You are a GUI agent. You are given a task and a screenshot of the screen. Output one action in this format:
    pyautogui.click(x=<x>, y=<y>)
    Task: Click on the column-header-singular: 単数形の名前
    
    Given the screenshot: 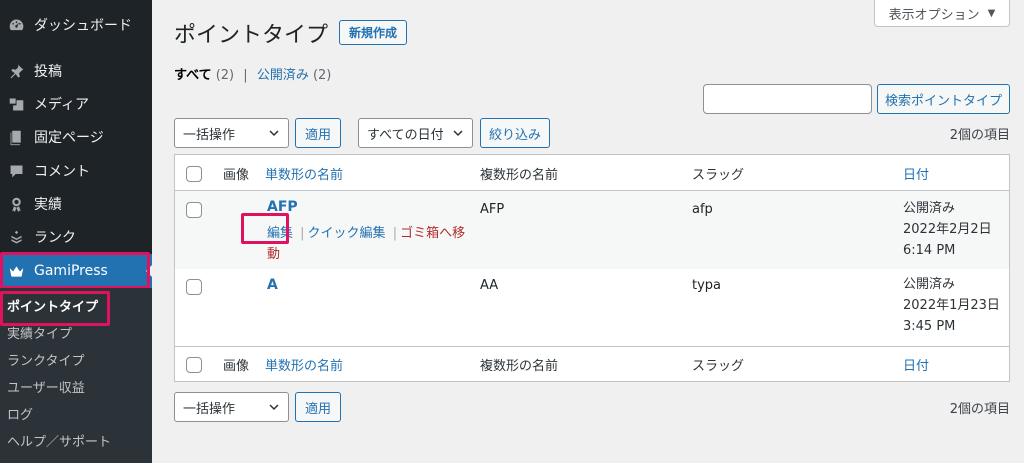 What is the action you would take?
    pyautogui.click(x=304, y=173)
    